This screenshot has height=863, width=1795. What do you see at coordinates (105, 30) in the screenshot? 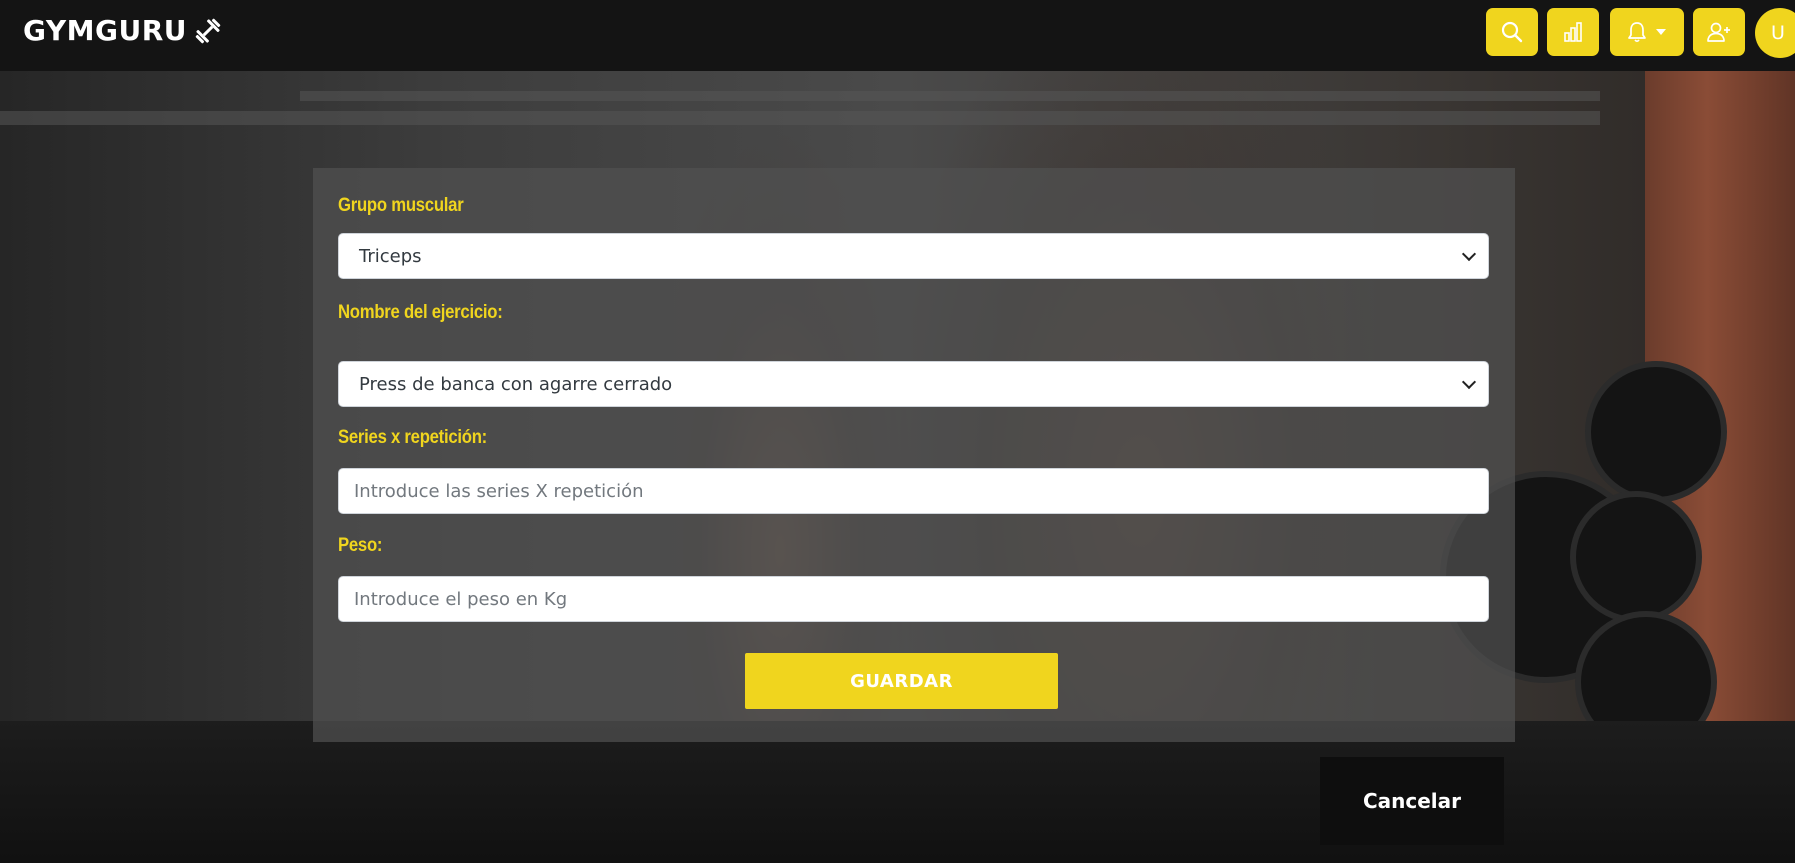
I see `brand-name: GYMGURU` at bounding box center [105, 30].